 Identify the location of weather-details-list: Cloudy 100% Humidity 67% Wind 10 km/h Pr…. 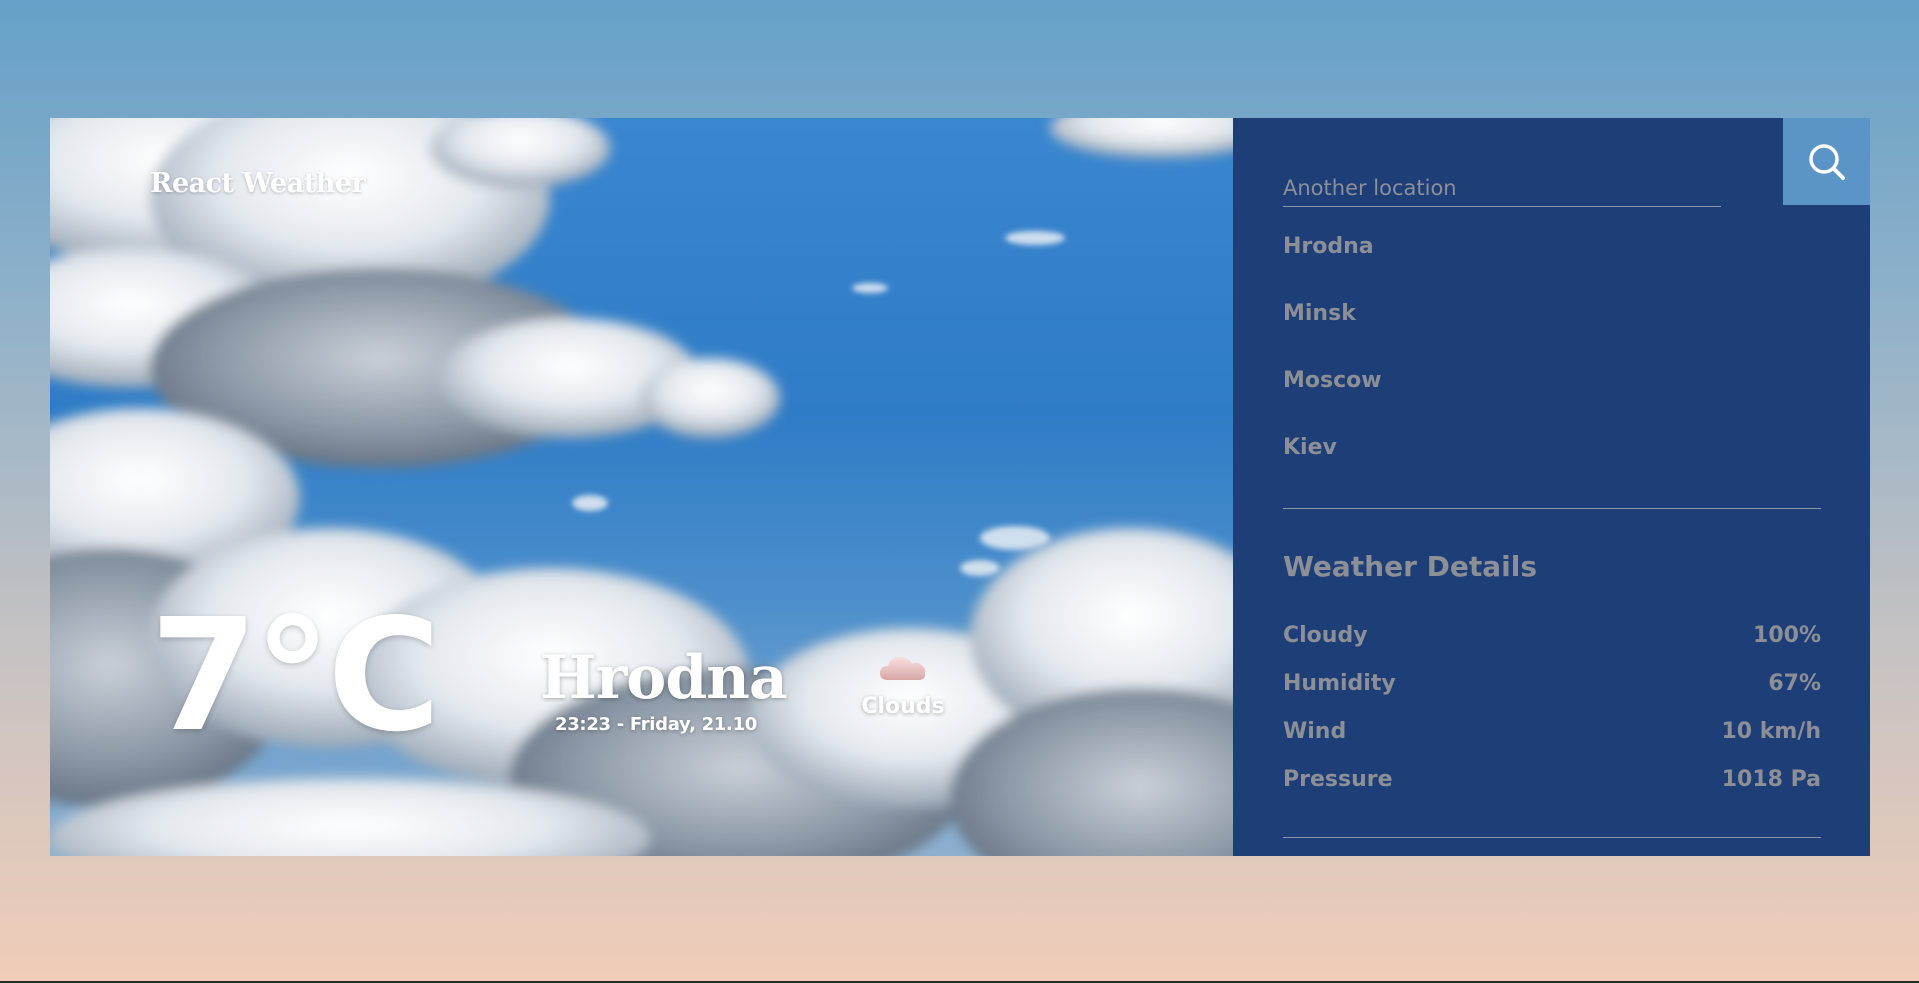
(1552, 719).